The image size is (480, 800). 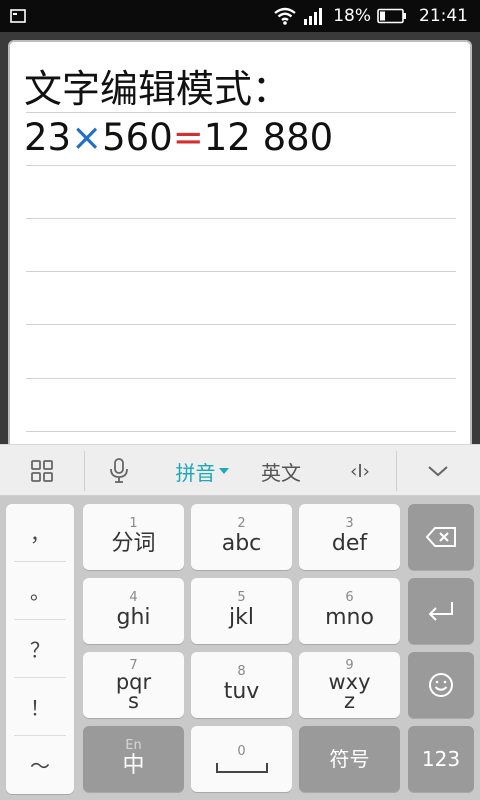 What do you see at coordinates (349, 617) in the screenshot?
I see `key-label: mno` at bounding box center [349, 617].